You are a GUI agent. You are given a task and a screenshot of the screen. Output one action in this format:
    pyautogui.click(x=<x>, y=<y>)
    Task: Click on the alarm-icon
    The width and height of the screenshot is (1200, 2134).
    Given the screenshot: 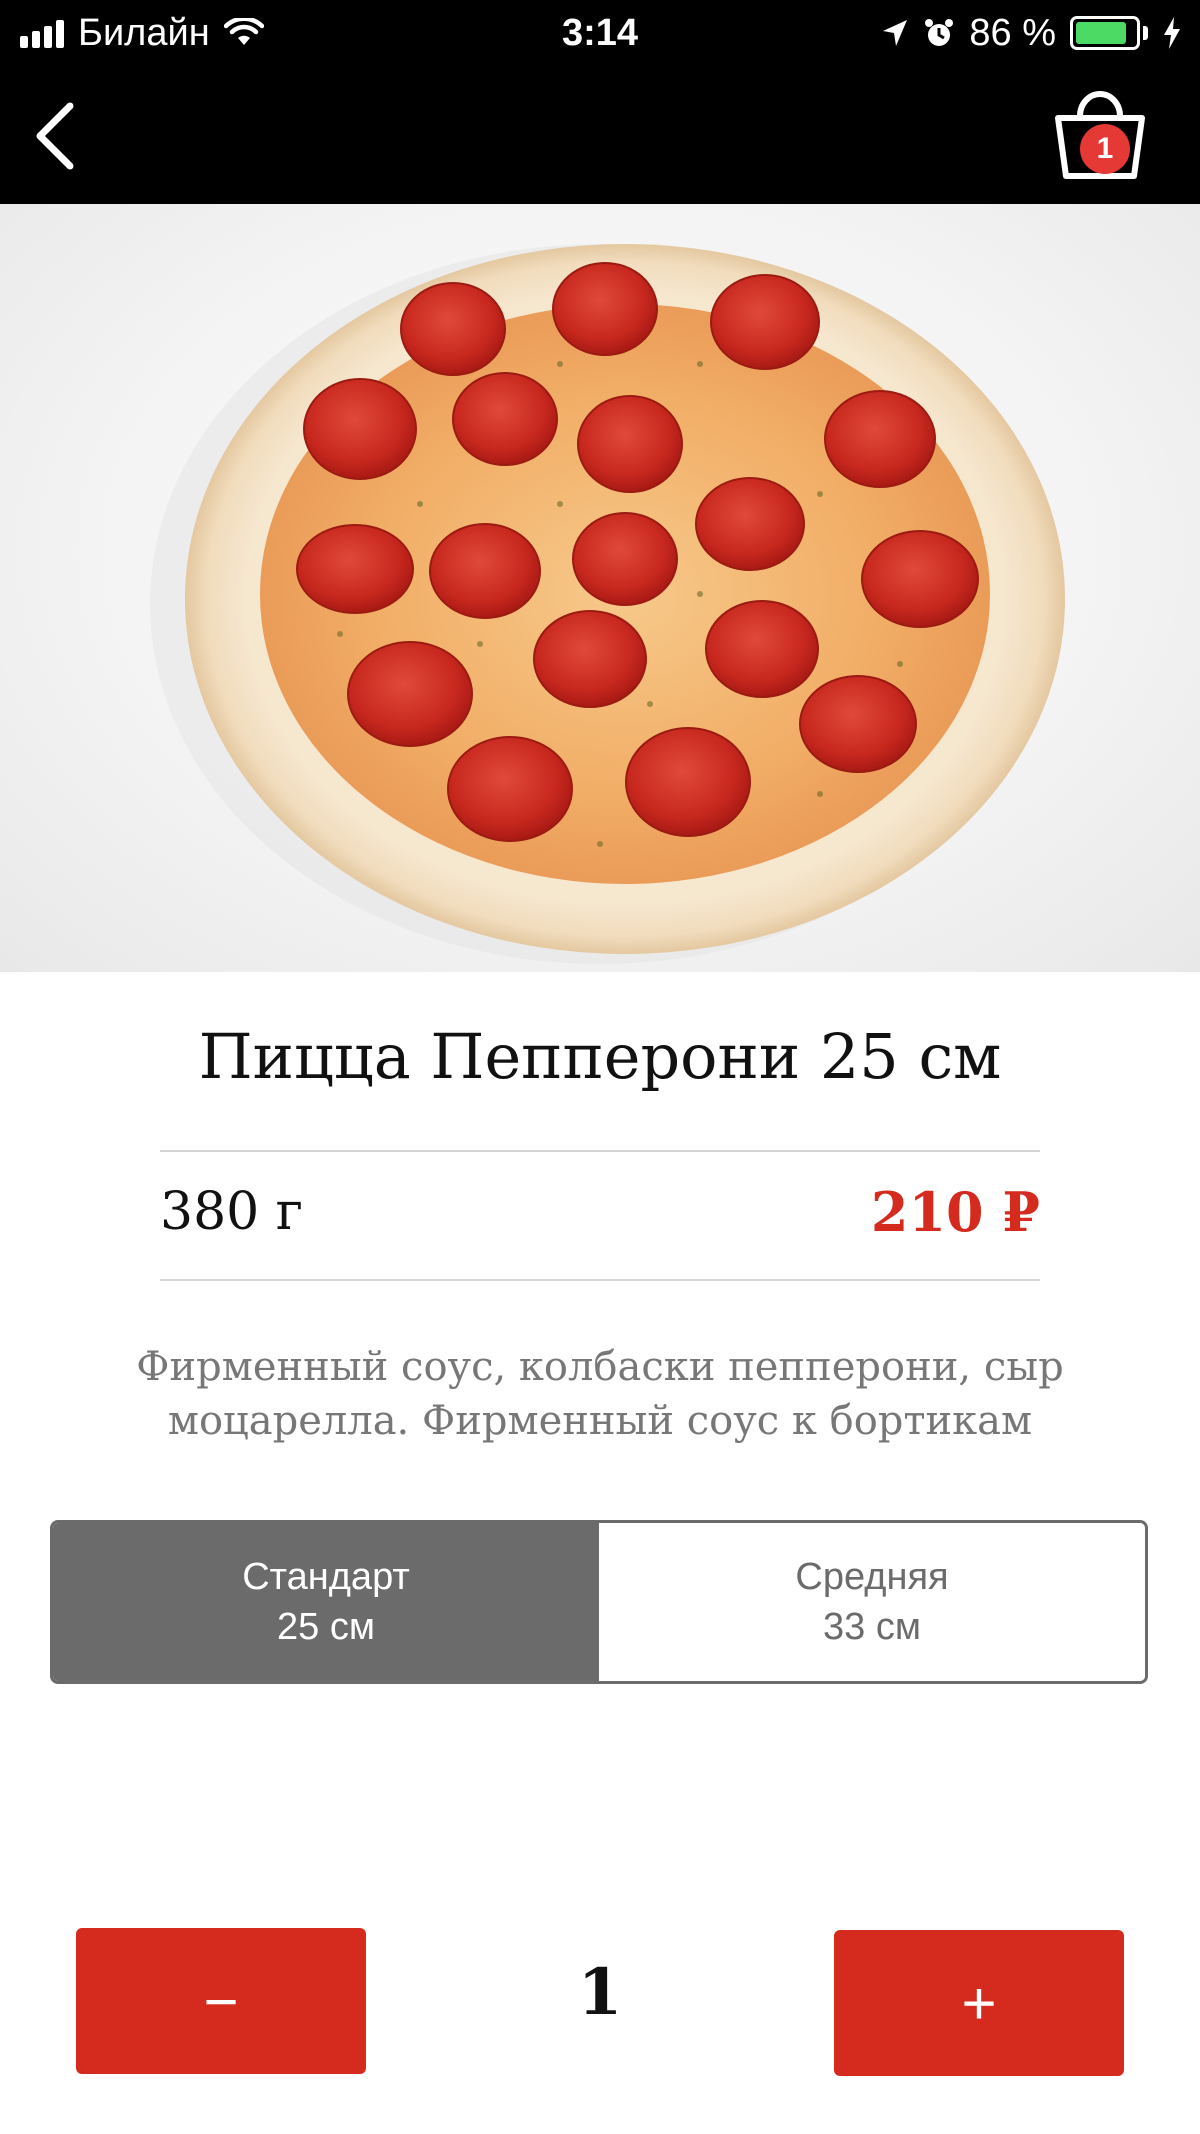 What is the action you would take?
    pyautogui.click(x=939, y=32)
    